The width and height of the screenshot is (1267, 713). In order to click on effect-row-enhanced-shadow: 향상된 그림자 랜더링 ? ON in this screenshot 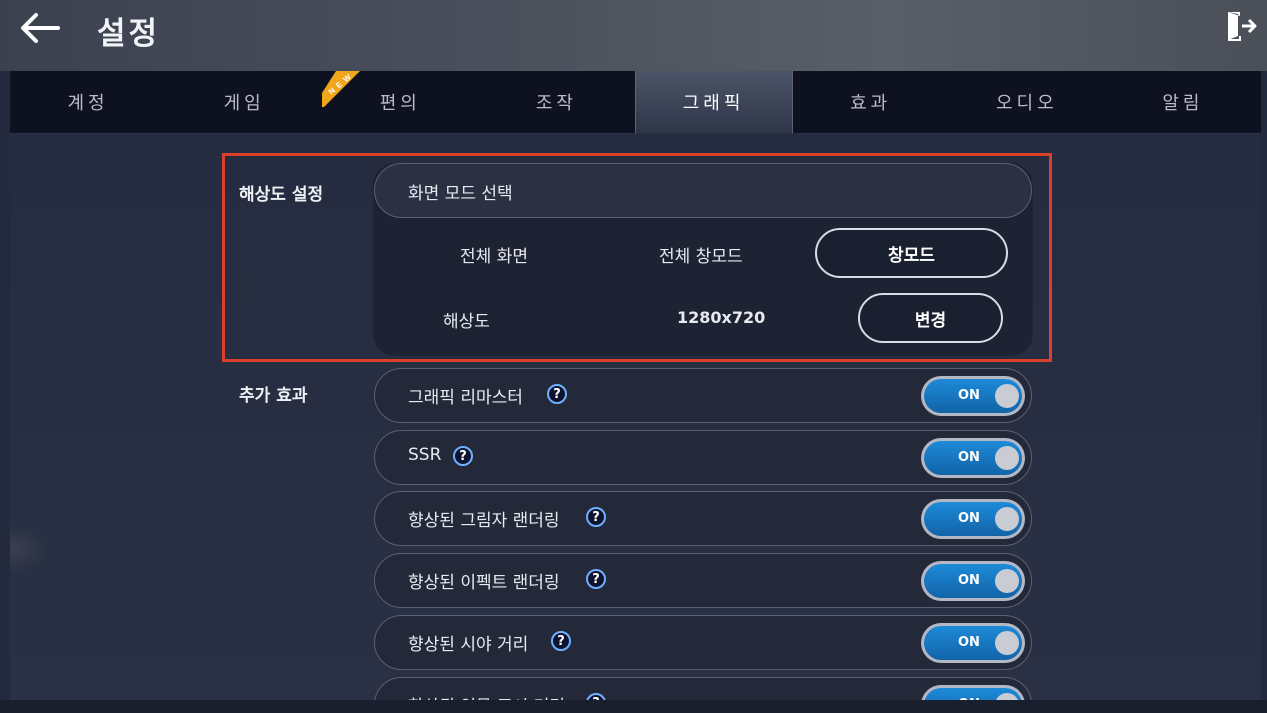, I will do `click(703, 518)`.